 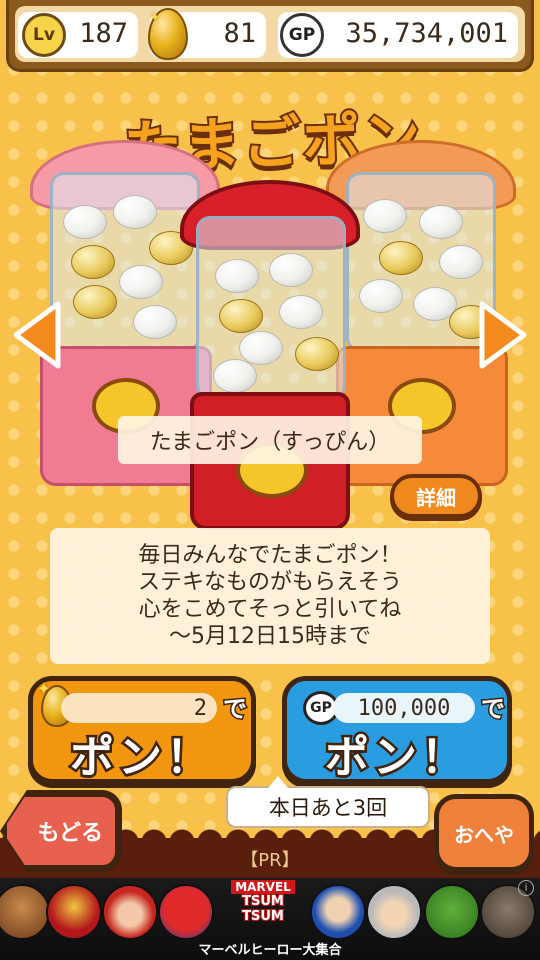 What do you see at coordinates (436, 496) in the screenshot?
I see `details-button: 詳細` at bounding box center [436, 496].